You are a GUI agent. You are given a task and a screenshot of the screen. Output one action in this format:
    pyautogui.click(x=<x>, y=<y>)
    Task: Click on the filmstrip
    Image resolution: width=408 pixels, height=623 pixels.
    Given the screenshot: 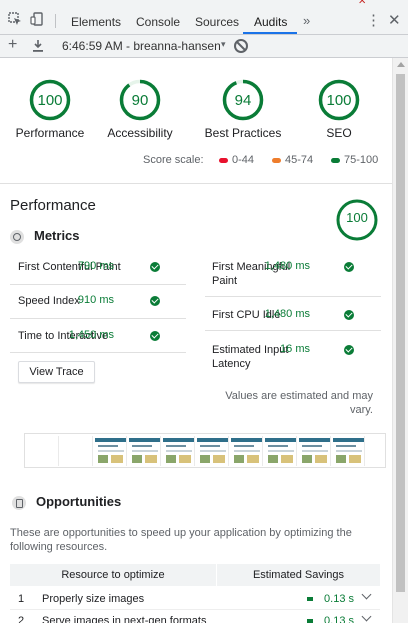 What is the action you would take?
    pyautogui.click(x=205, y=450)
    